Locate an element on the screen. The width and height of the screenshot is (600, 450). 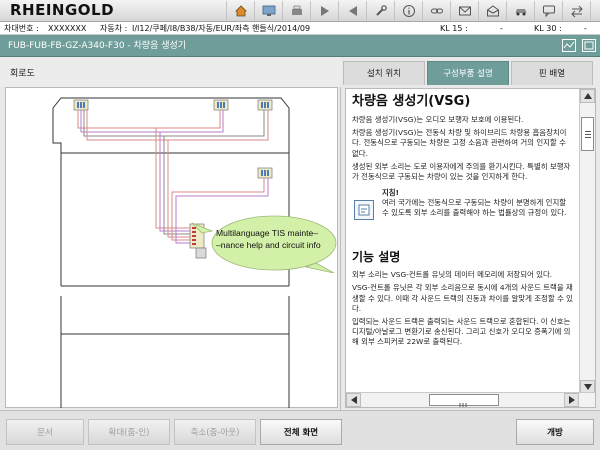
kl30-value: - is located at coordinates (585, 28).